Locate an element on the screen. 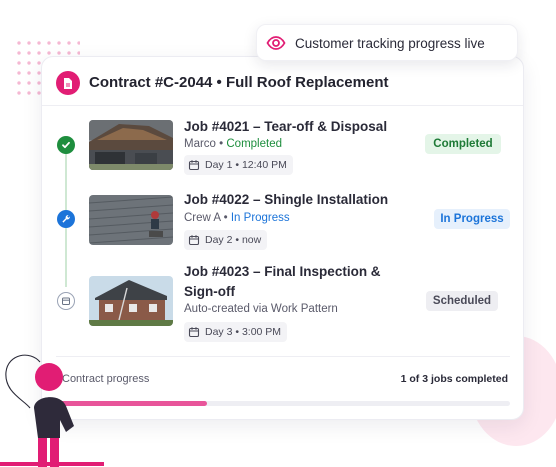 This screenshot has height=467, width=556. status-badge-scheduled: Scheduled is located at coordinates (462, 301).